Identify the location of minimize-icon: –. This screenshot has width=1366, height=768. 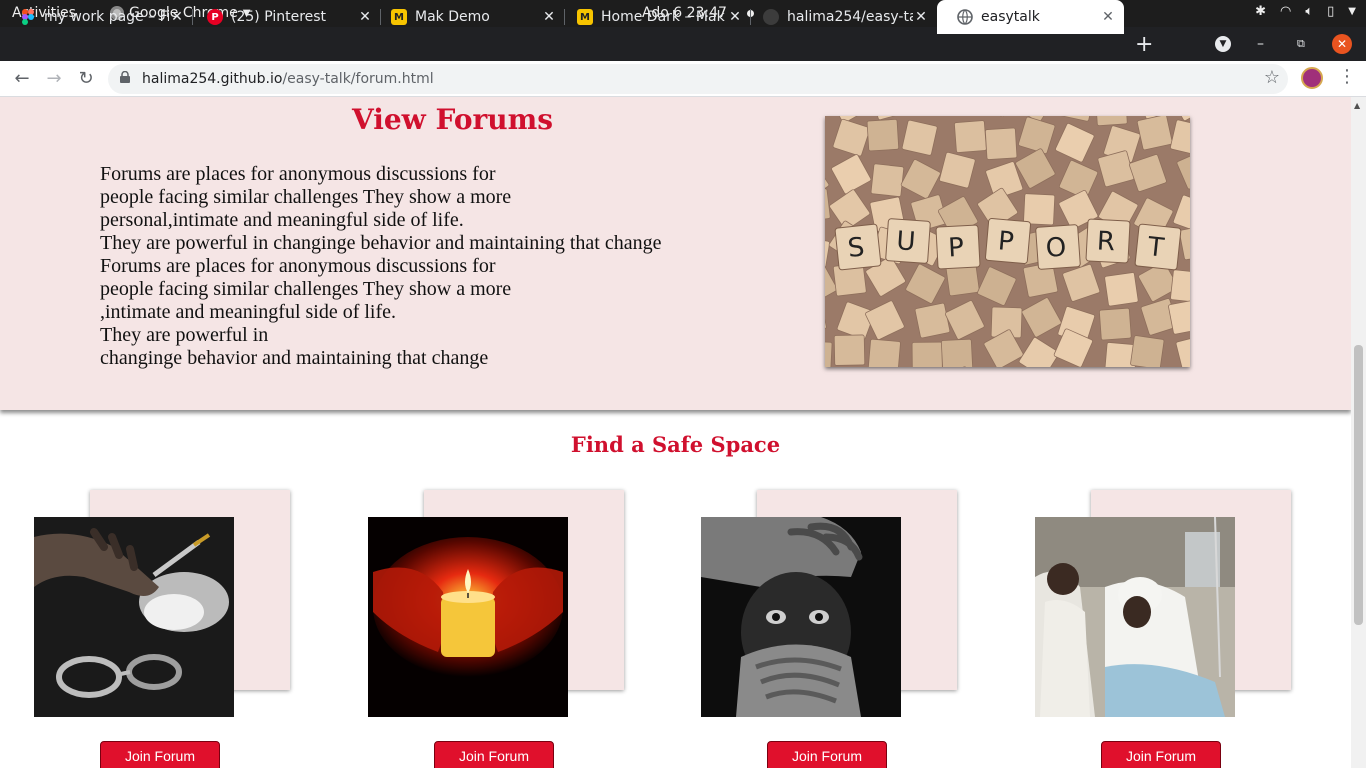
(1260, 44).